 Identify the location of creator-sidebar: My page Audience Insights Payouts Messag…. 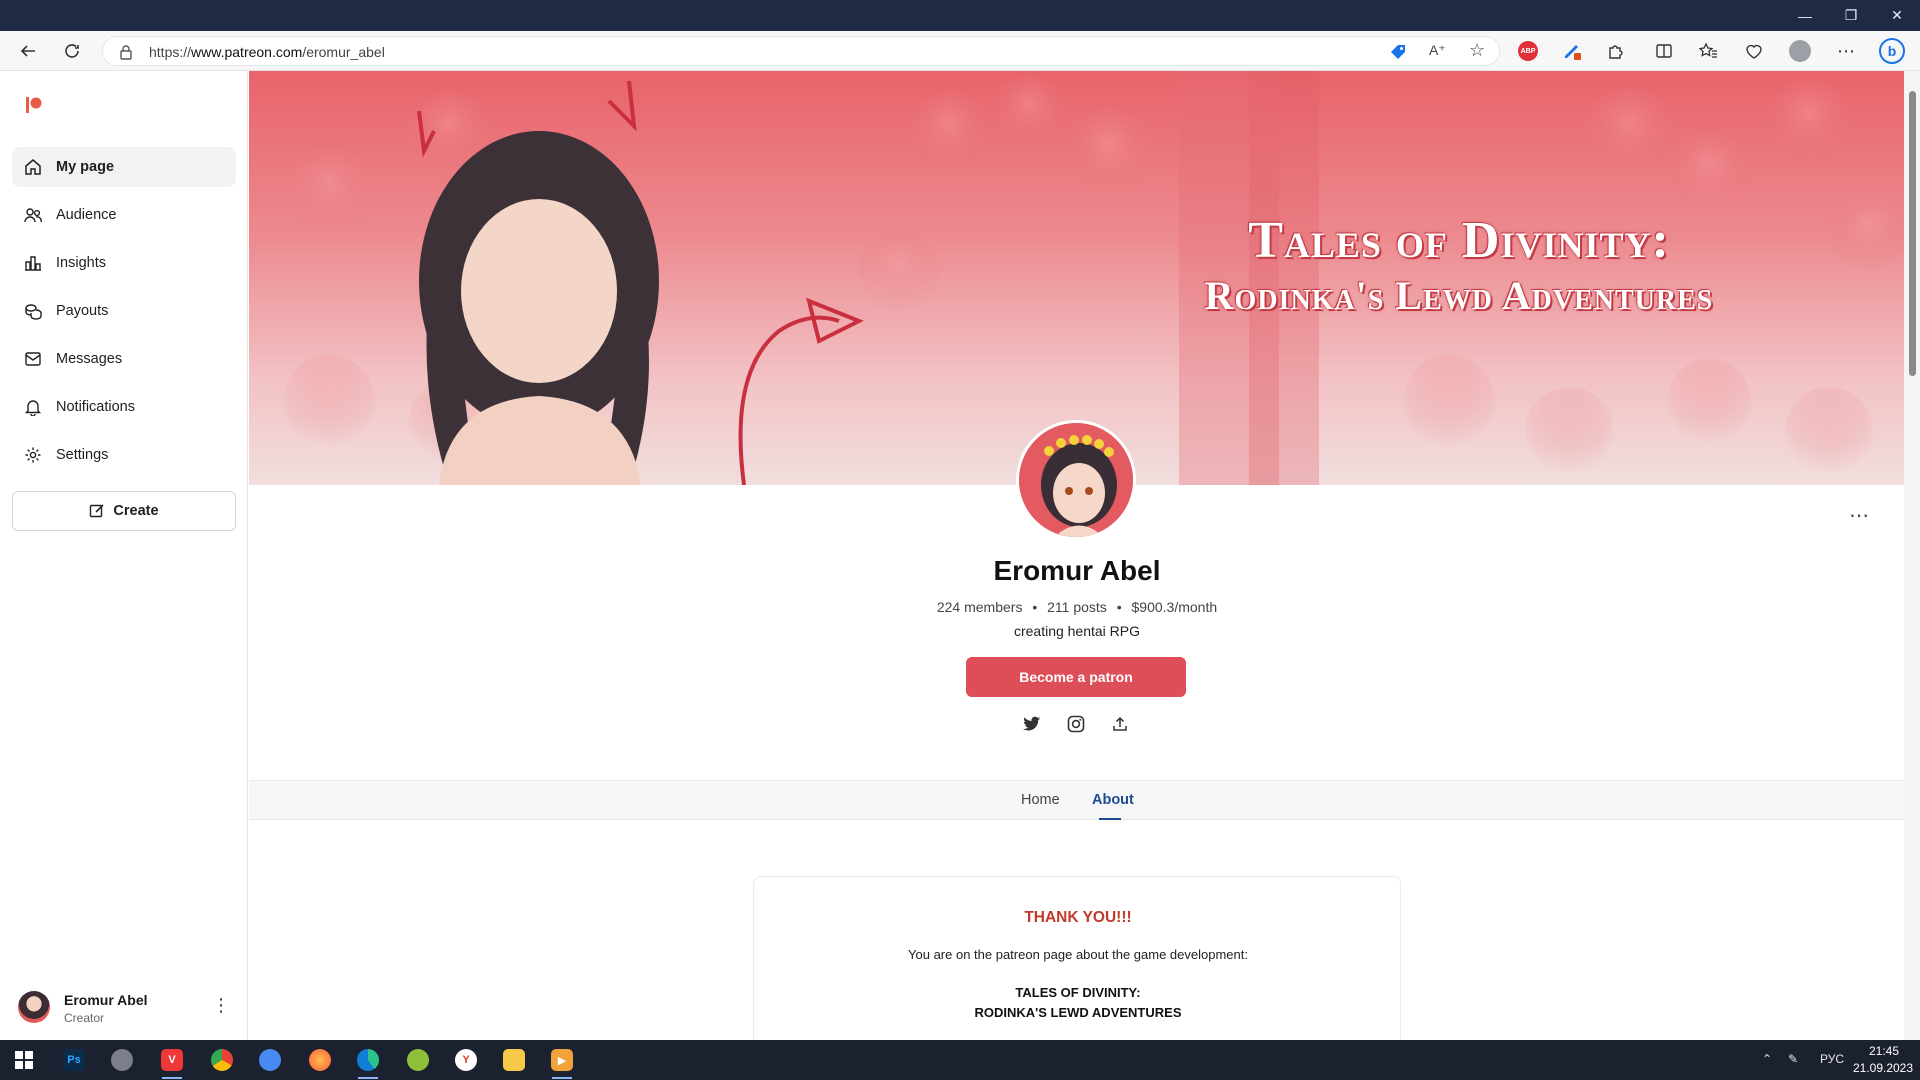
(124, 555).